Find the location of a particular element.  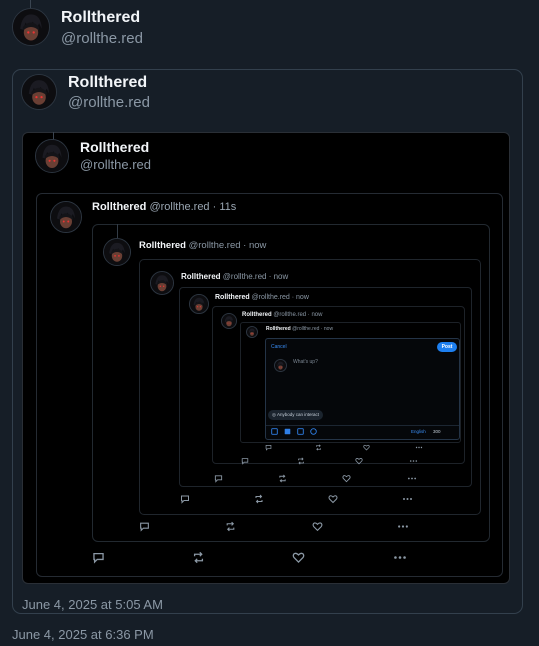

gif-icon is located at coordinates (300, 431).